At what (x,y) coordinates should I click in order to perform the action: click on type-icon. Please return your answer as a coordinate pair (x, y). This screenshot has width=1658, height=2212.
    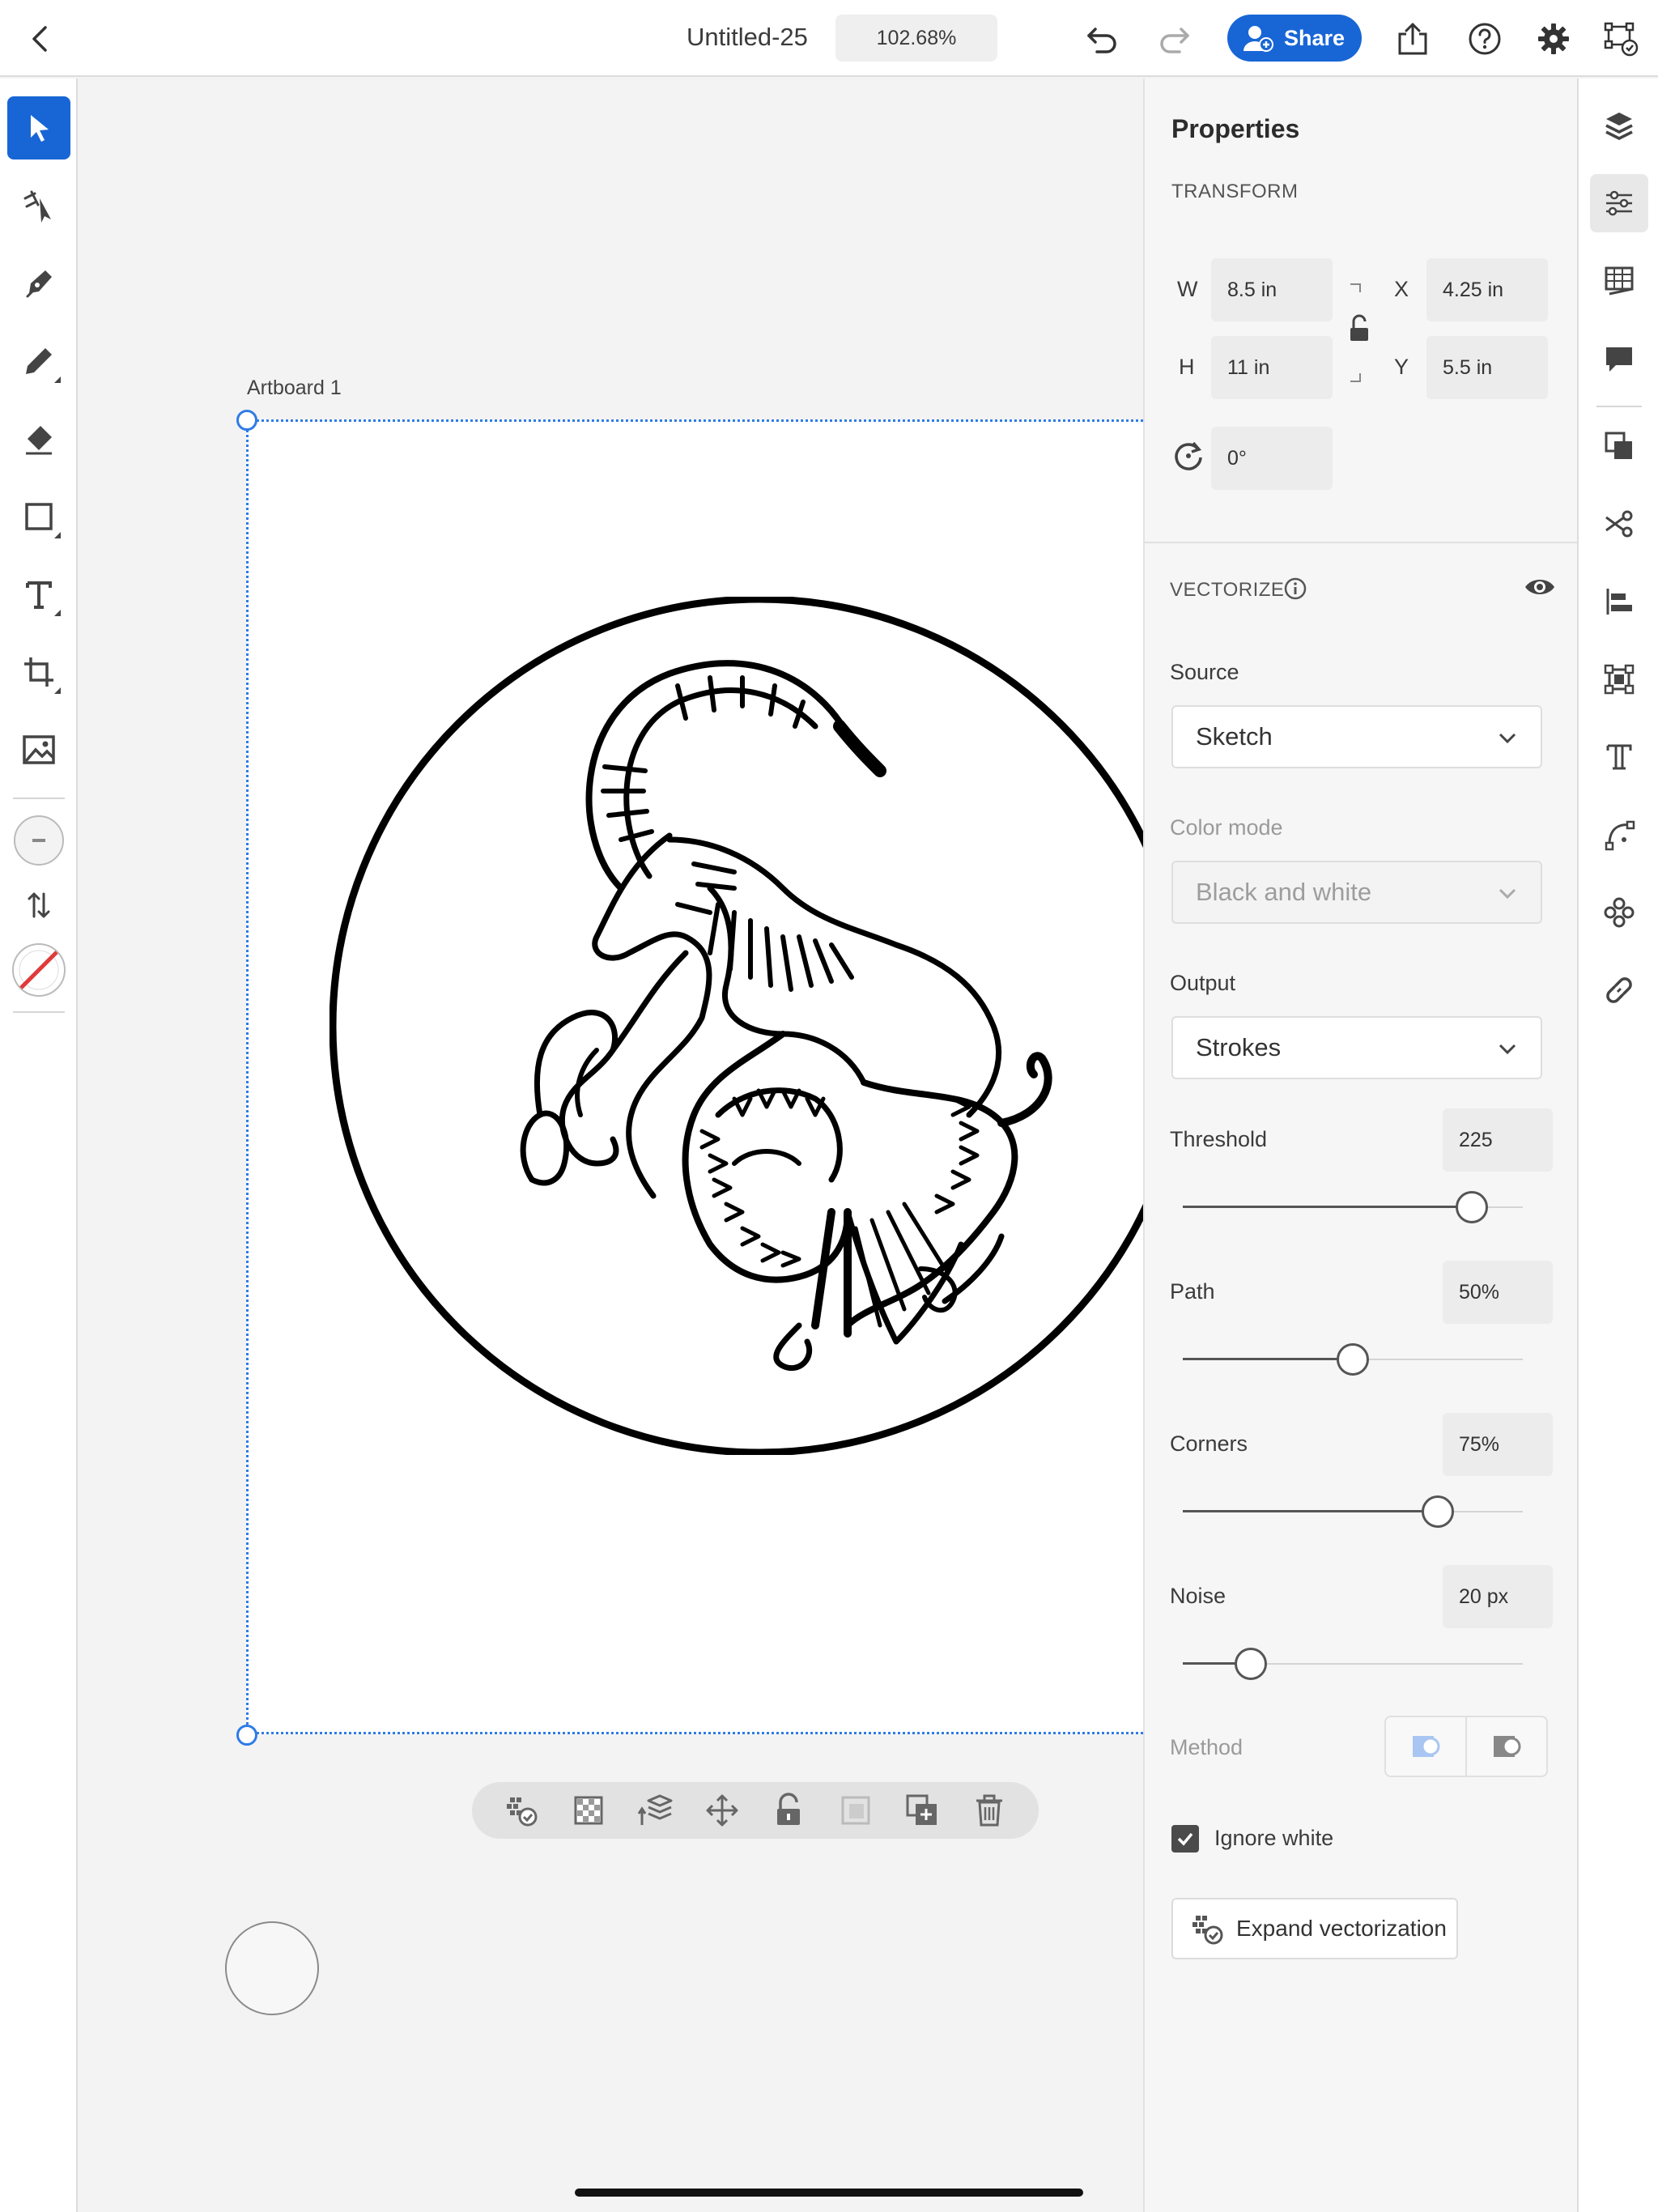
    Looking at the image, I should click on (1619, 757).